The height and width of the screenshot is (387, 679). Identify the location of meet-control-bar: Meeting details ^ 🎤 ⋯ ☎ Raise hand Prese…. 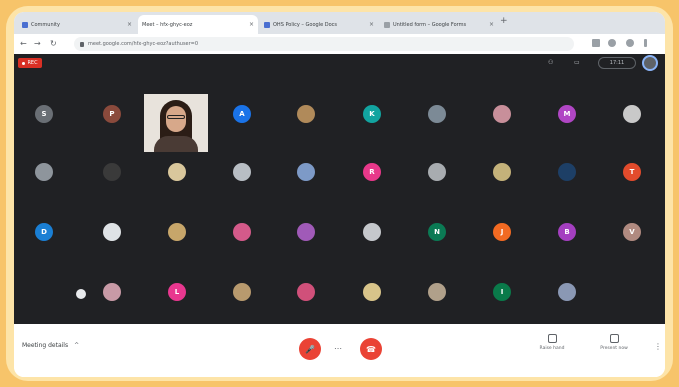
(339, 350).